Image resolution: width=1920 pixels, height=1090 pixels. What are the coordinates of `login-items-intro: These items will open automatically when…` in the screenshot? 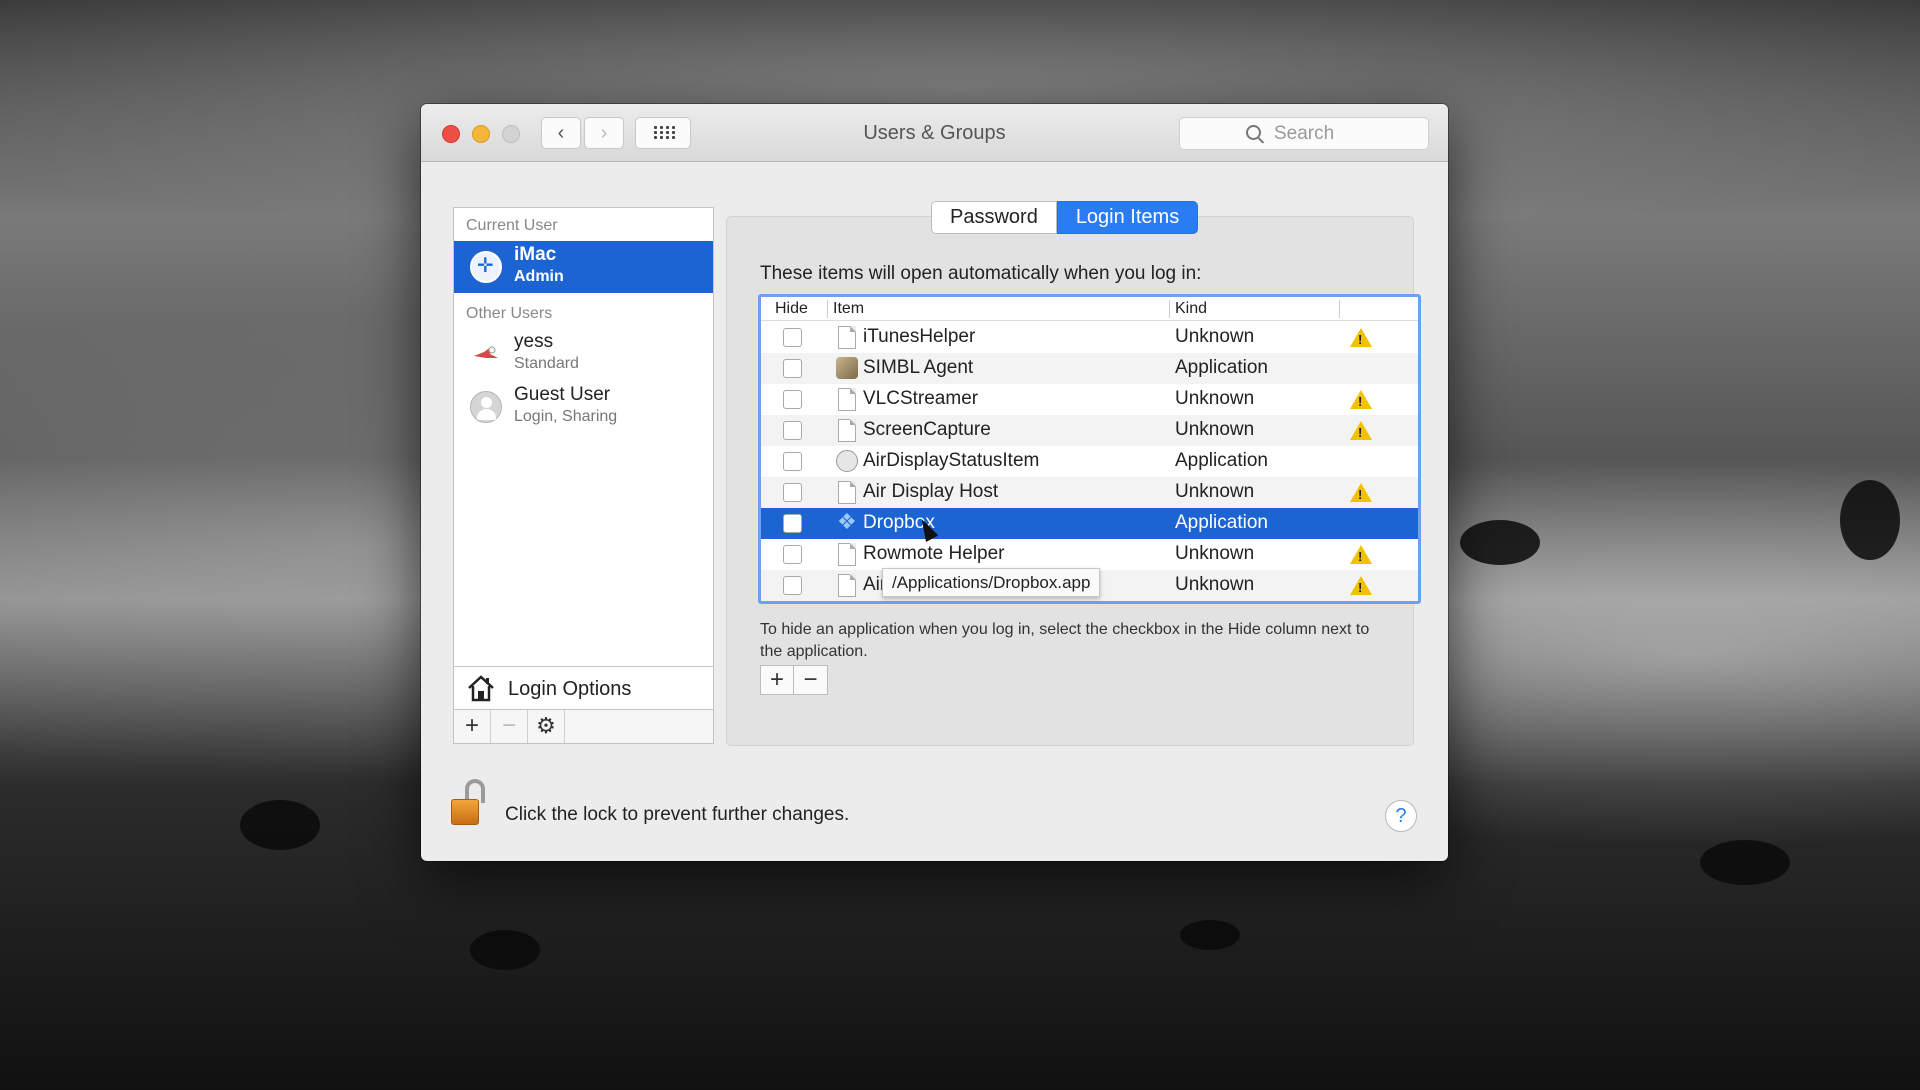 It's located at (981, 273).